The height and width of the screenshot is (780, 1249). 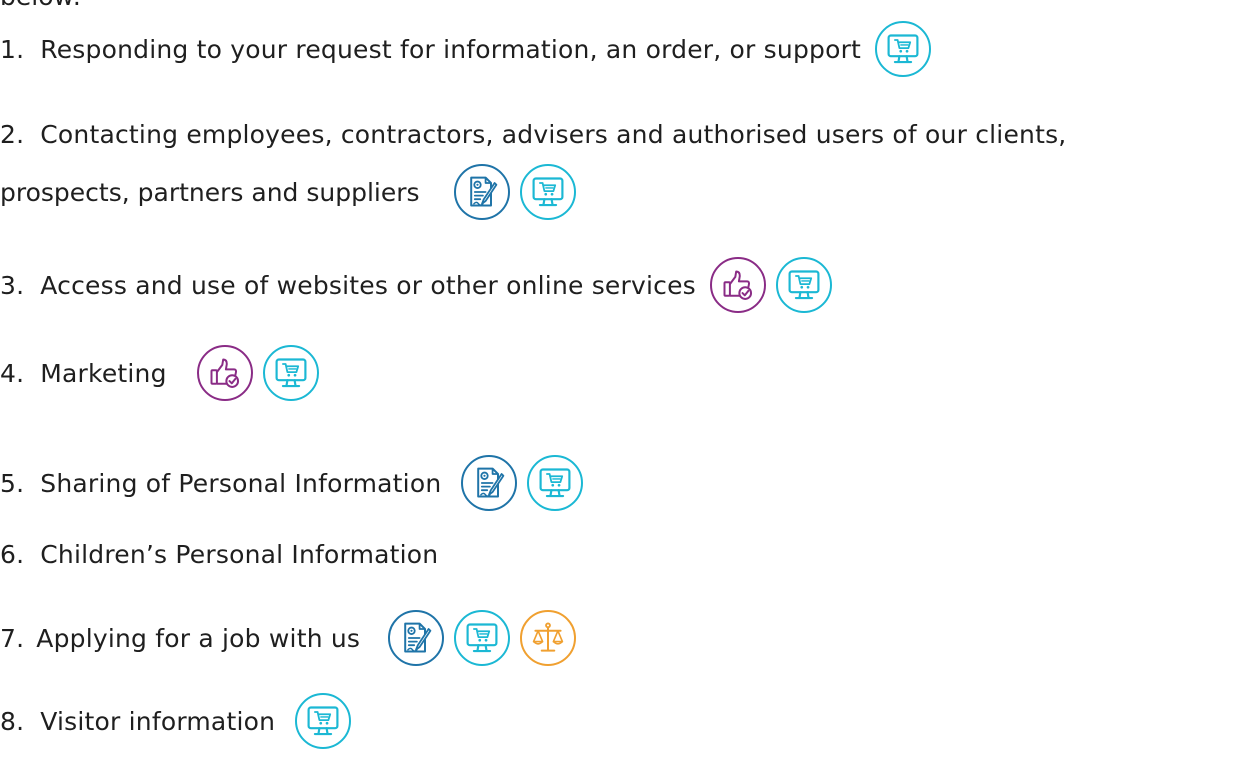 What do you see at coordinates (12, 49) in the screenshot?
I see `item-number: 1.` at bounding box center [12, 49].